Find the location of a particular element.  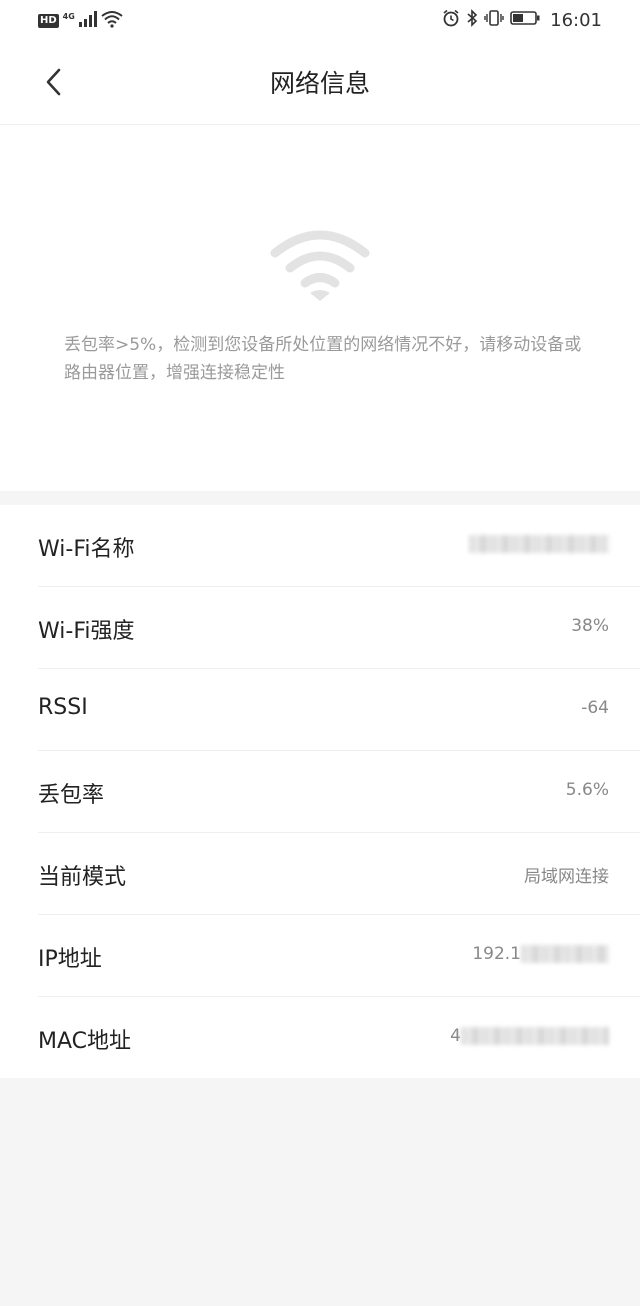

row-wifi-strength: Wi-Fi强度 38% is located at coordinates (339, 628).